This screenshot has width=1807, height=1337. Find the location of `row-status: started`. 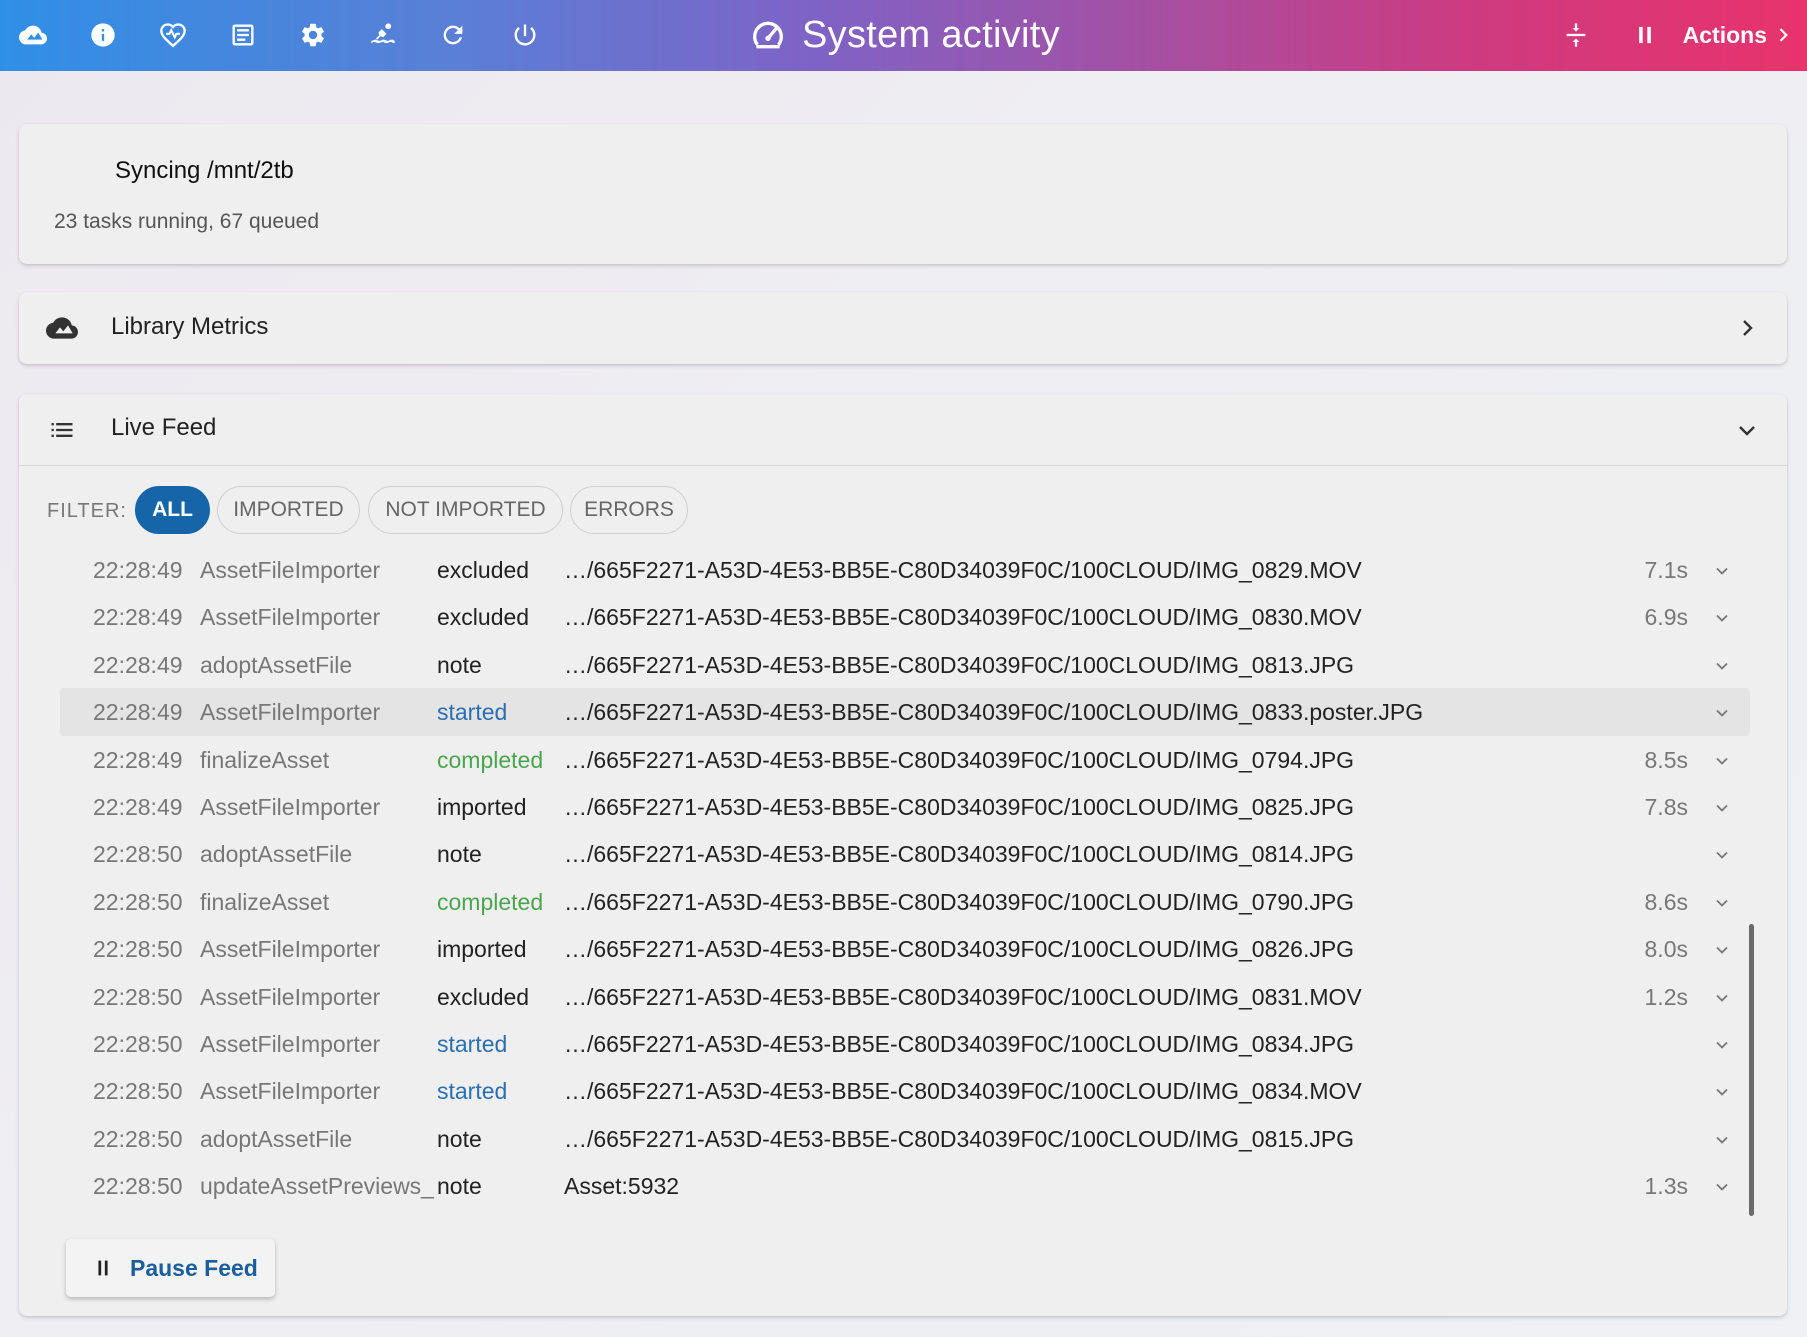

row-status: started is located at coordinates (472, 1091).